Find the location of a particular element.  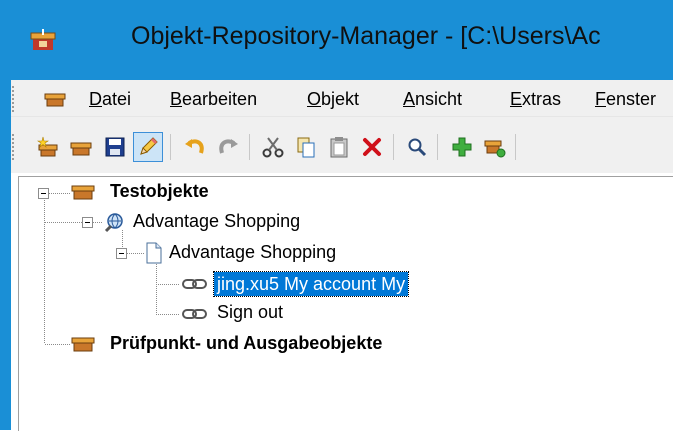

page-document-icon is located at coordinates (154, 253).